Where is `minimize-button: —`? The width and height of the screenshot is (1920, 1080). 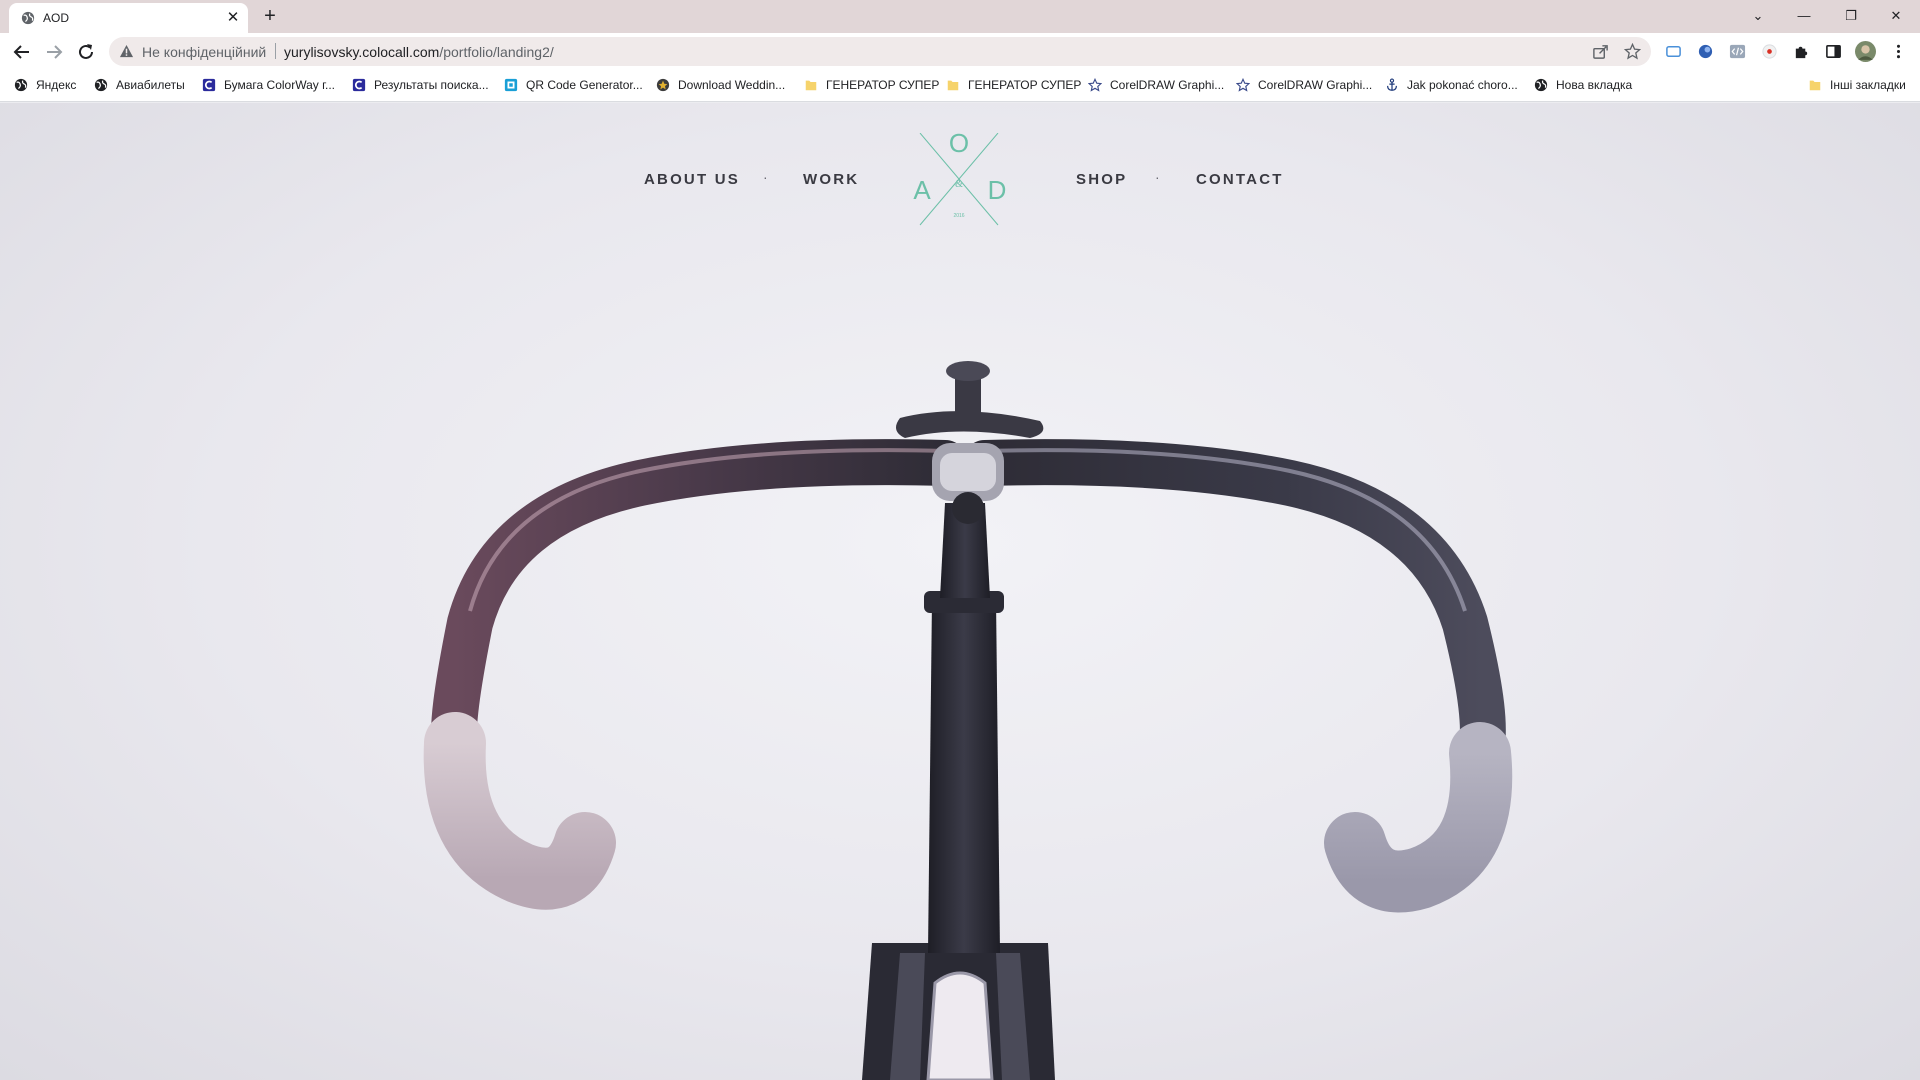 minimize-button: — is located at coordinates (1804, 16).